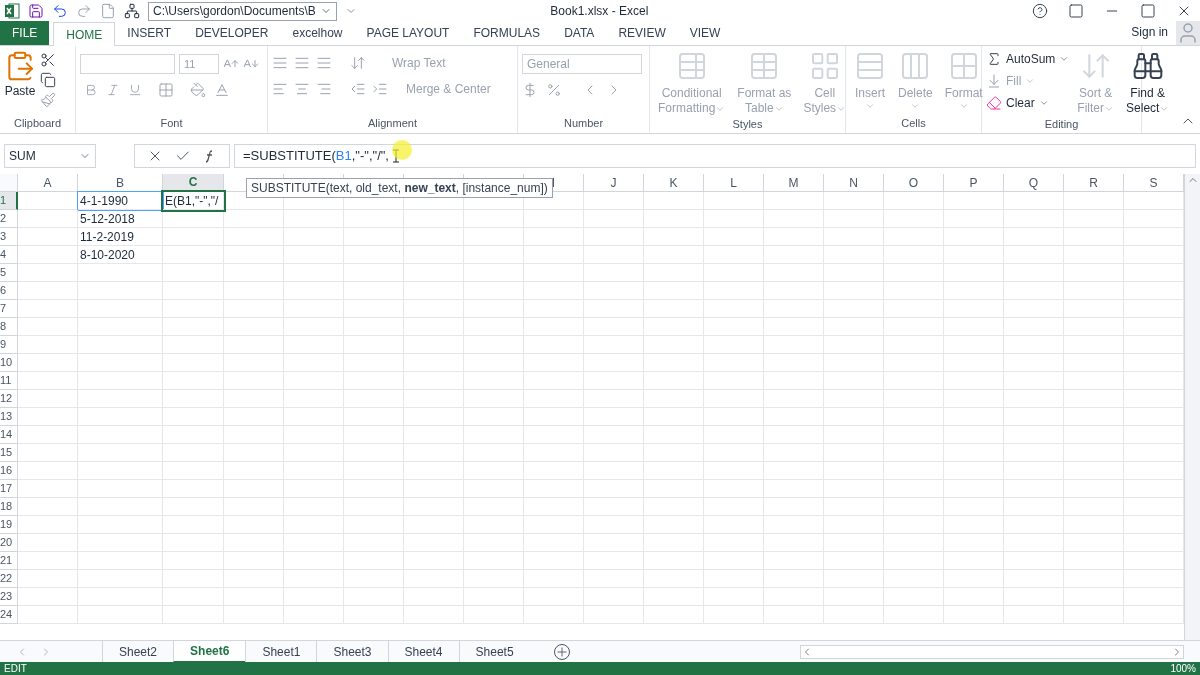 Image resolution: width=1200 pixels, height=675 pixels. Describe the element at coordinates (242, 11) in the screenshot. I see `path-dropdown: C:\Users\gordon\Documents\B` at that location.